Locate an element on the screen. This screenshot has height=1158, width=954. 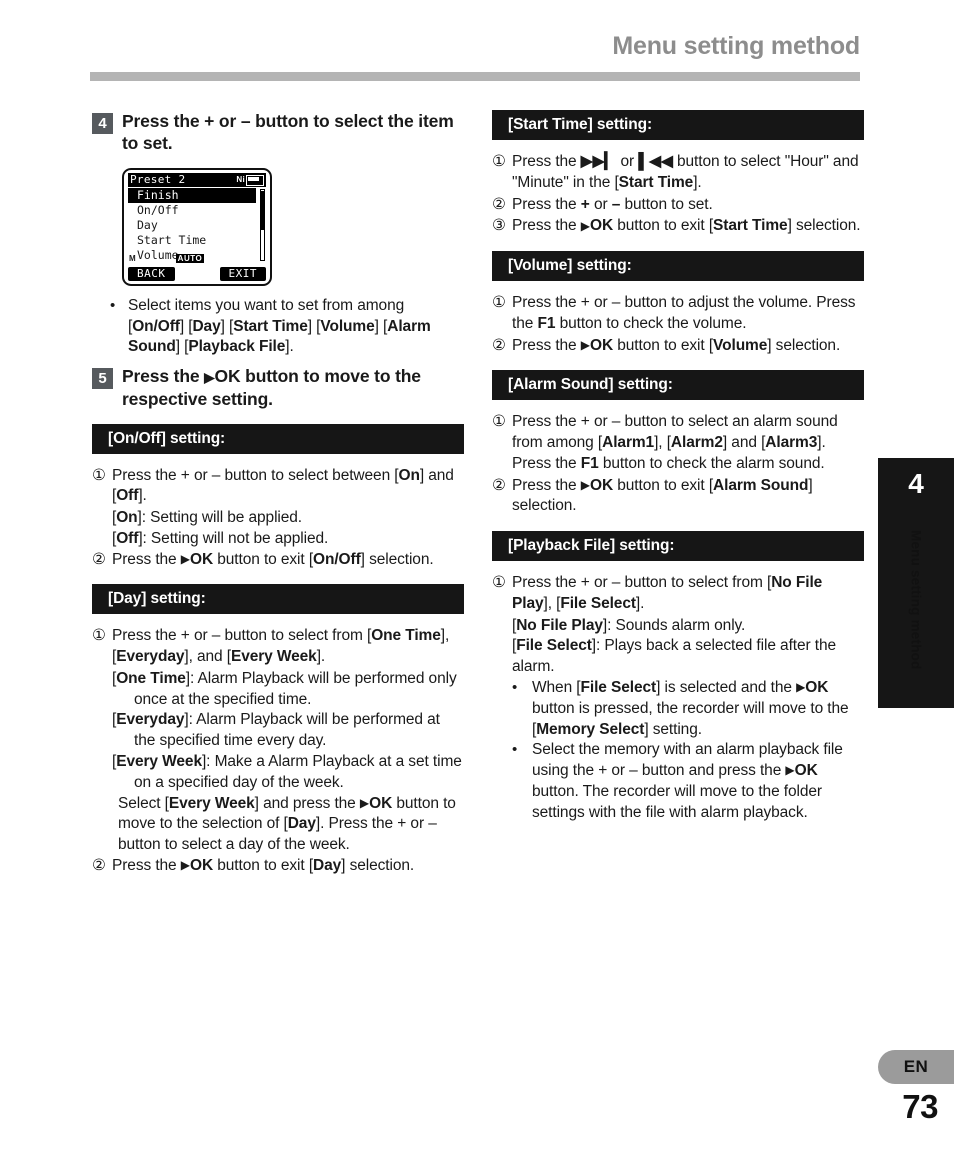
section-heading-day: [Day] setting: is located at coordinates (278, 599).